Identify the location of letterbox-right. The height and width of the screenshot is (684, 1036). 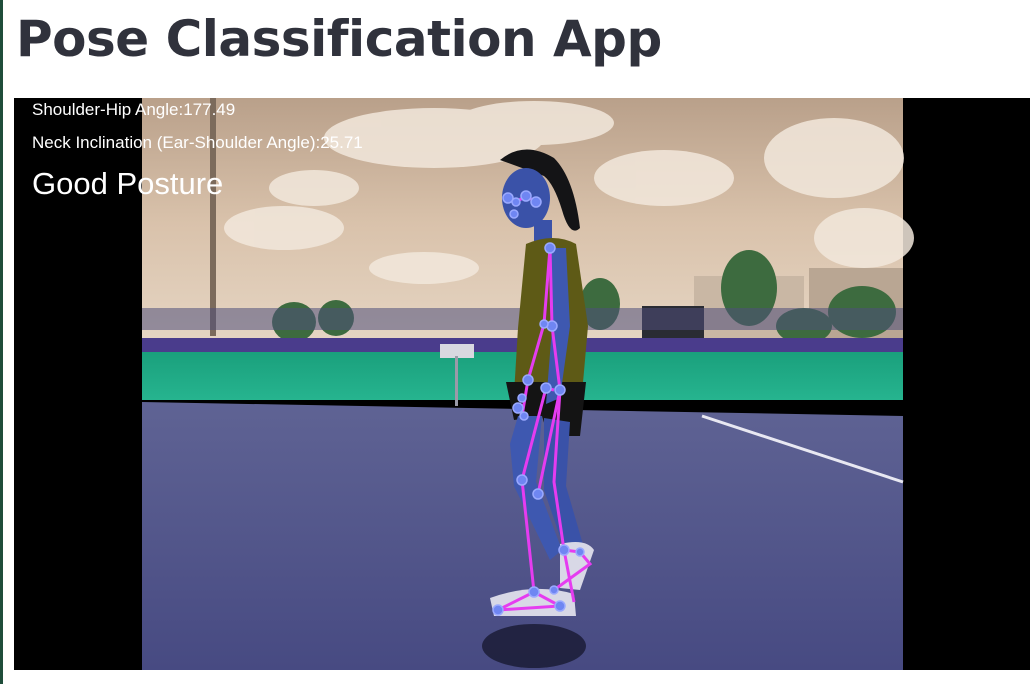
(966, 384).